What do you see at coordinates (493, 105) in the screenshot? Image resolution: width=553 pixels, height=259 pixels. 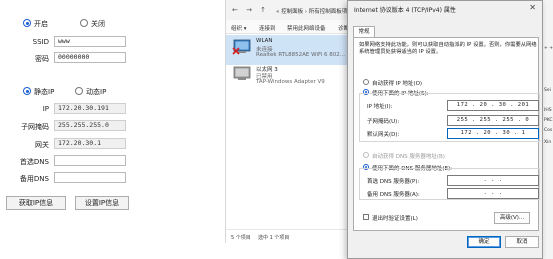 I see `ip-address-field: 172 . 20 . 30 . 201` at bounding box center [493, 105].